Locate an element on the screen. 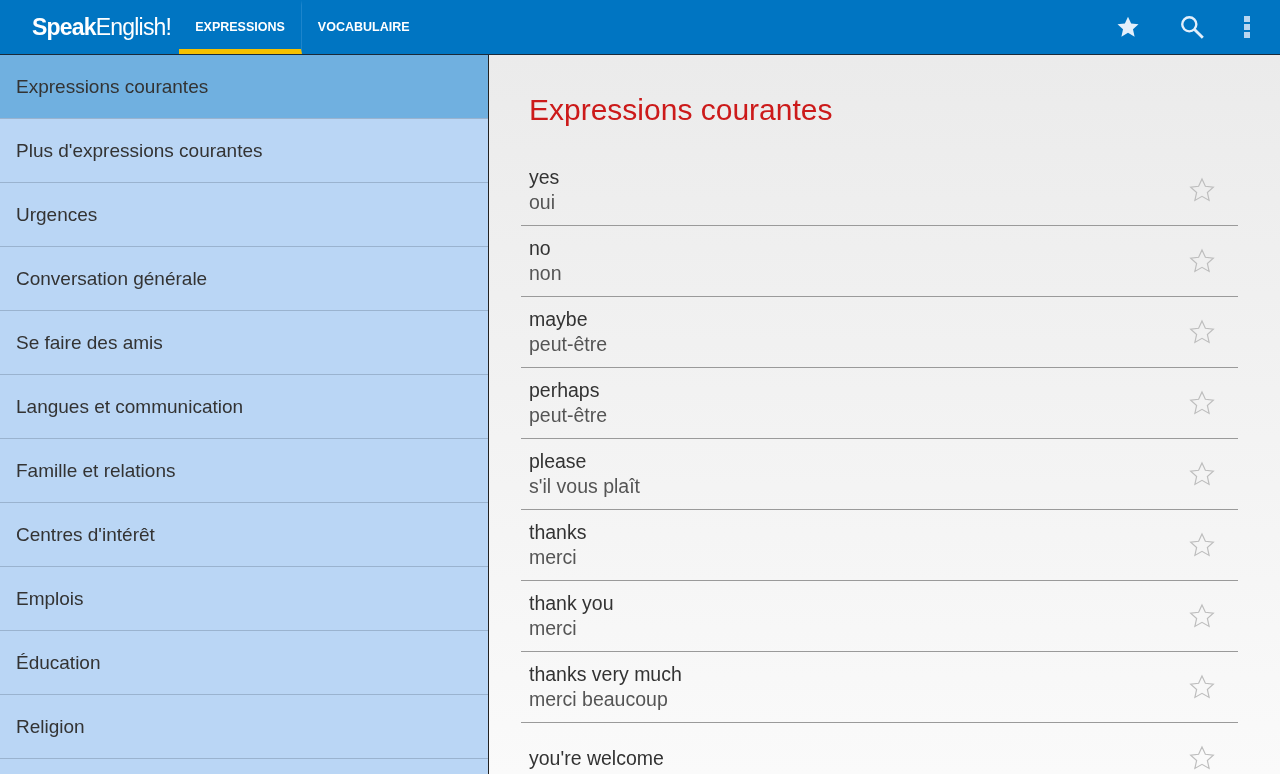 The image size is (1280, 774). english-phrase: you're welcome is located at coordinates (597, 758).